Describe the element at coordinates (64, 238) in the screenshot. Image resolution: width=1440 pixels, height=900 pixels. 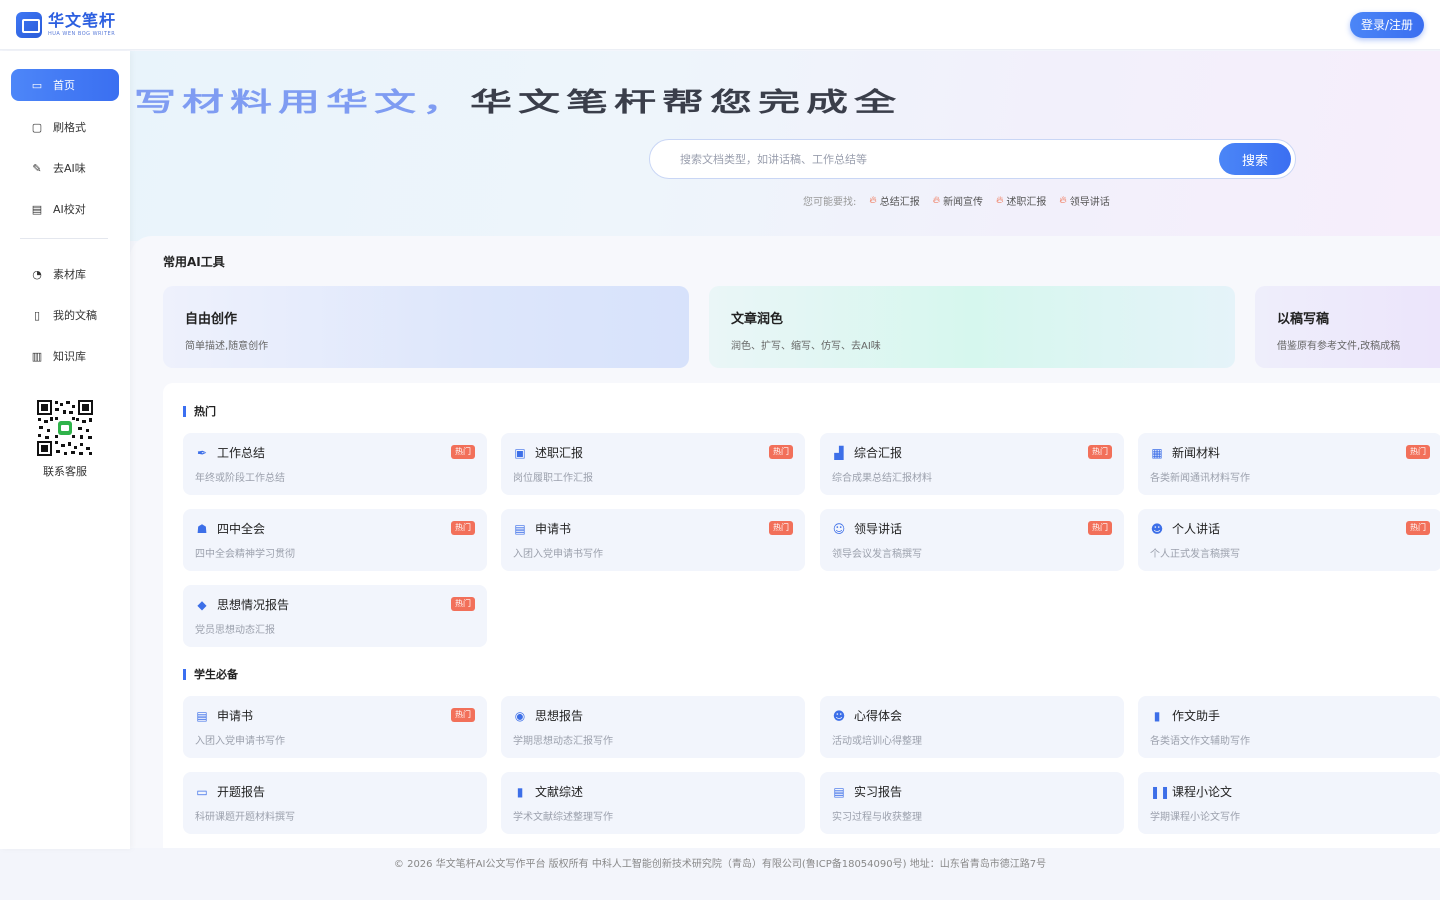
I see `sidebar-divider` at that location.